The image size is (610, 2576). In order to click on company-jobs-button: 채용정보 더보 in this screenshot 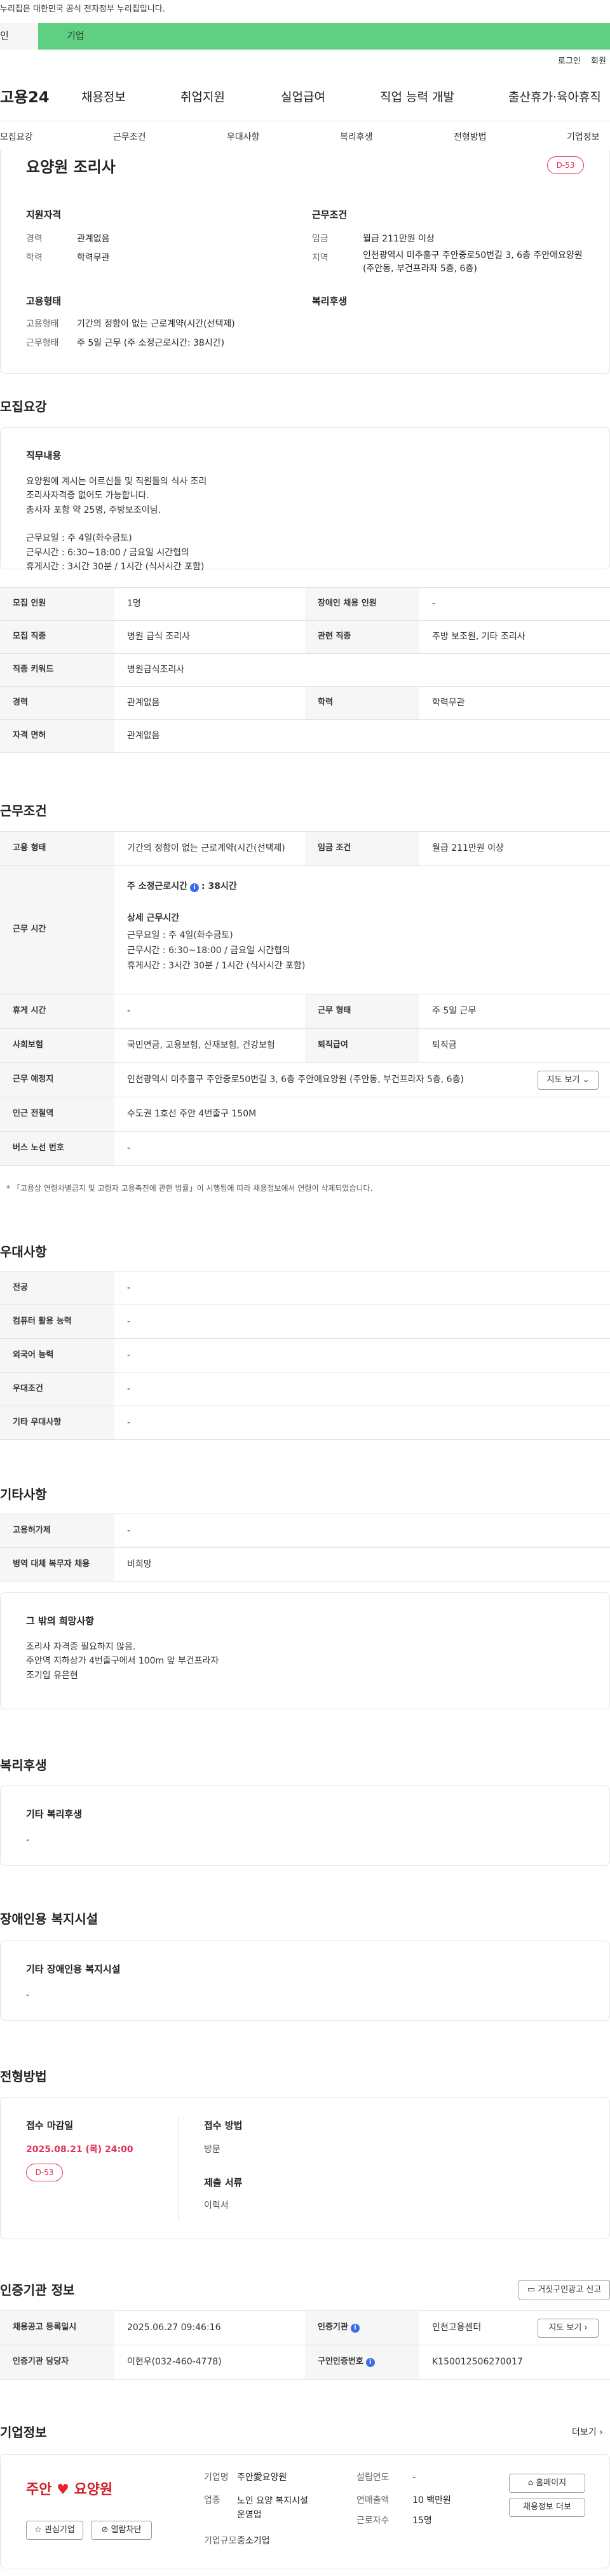, I will do `click(547, 2507)`.